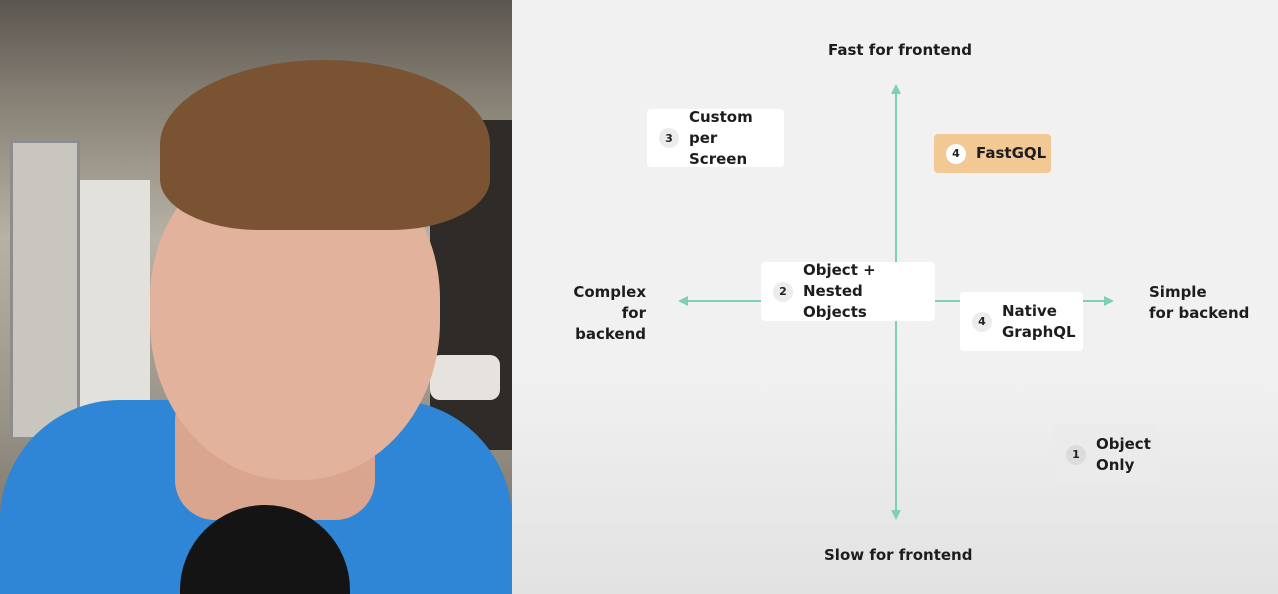  Describe the element at coordinates (465, 377) in the screenshot. I see `chair` at that location.